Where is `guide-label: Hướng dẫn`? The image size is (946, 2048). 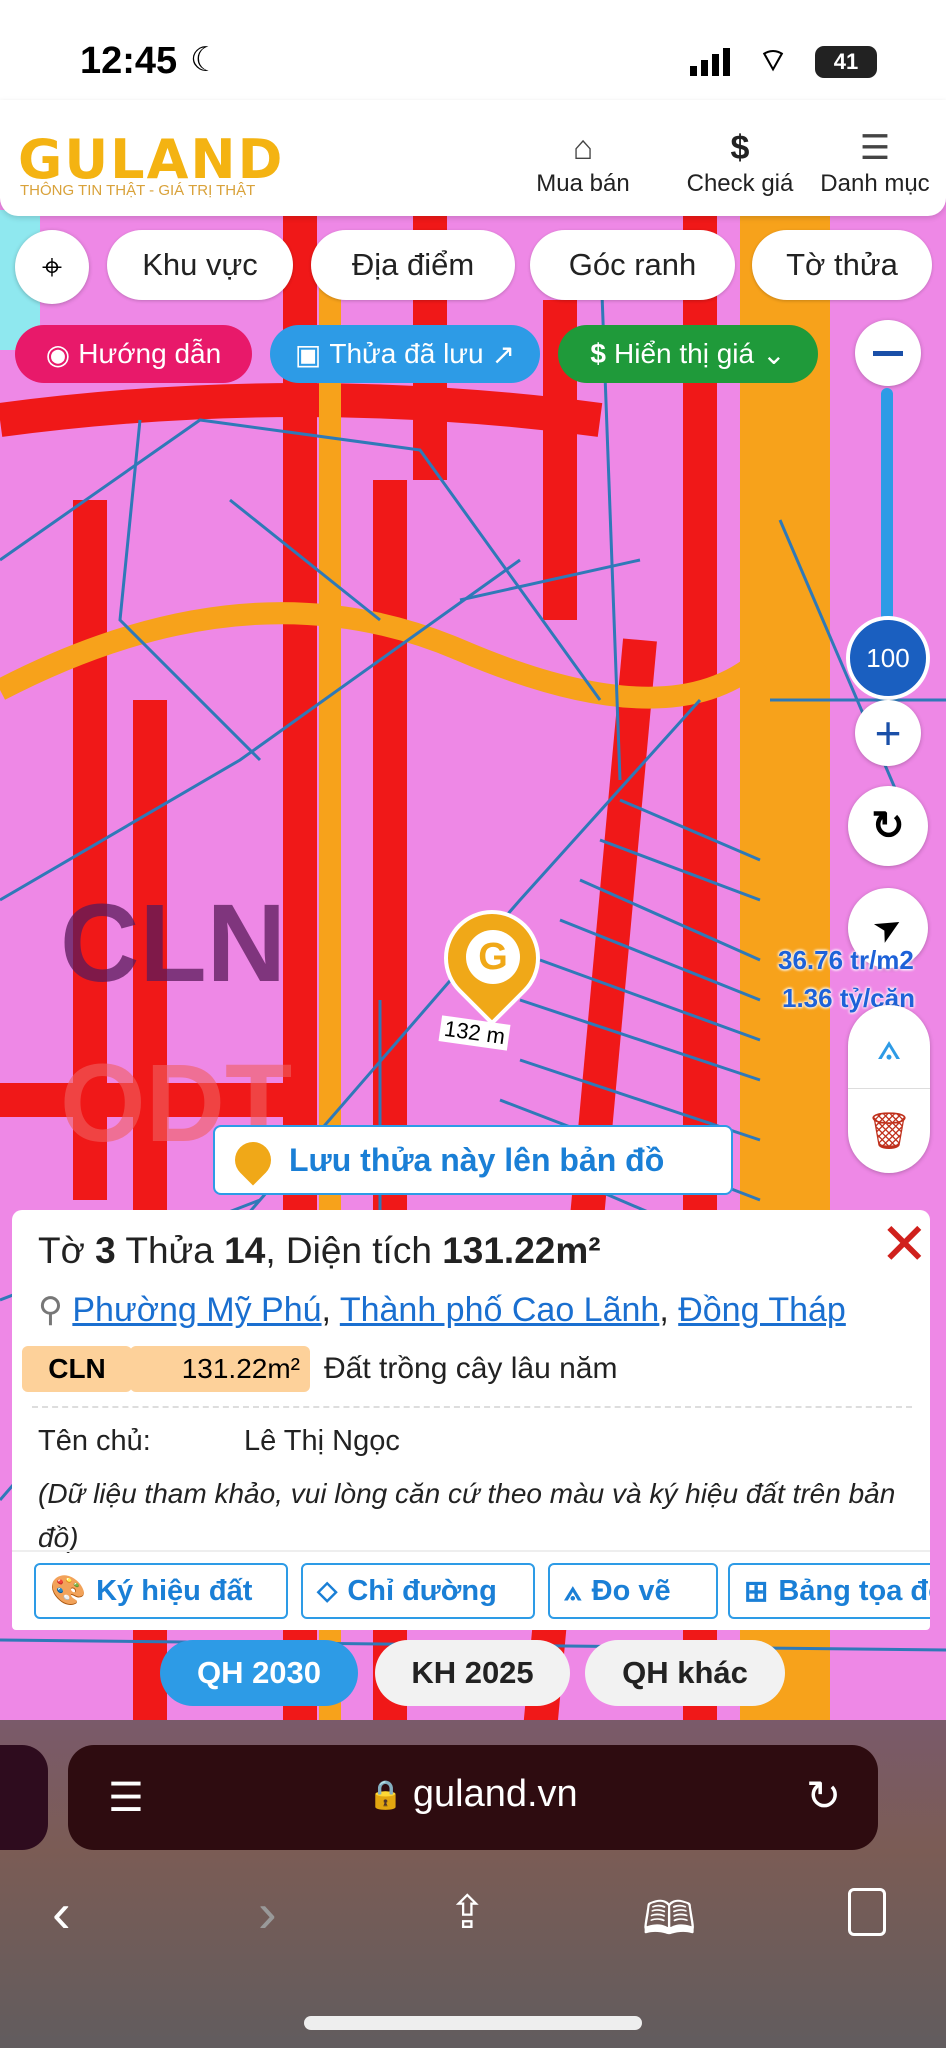 guide-label: Hướng dẫn is located at coordinates (150, 353).